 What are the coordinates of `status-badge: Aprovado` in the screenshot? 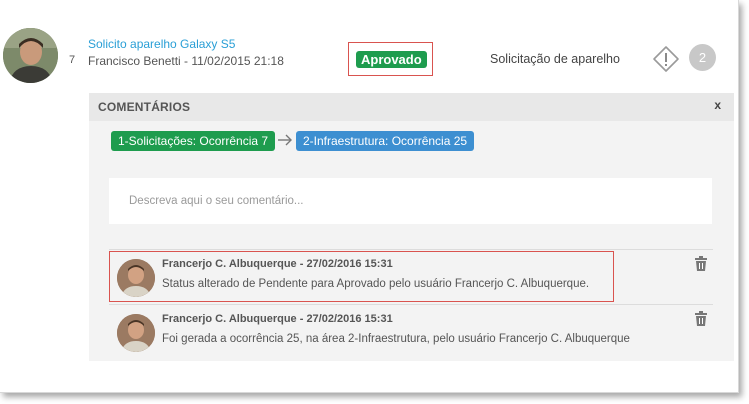 It's located at (391, 59).